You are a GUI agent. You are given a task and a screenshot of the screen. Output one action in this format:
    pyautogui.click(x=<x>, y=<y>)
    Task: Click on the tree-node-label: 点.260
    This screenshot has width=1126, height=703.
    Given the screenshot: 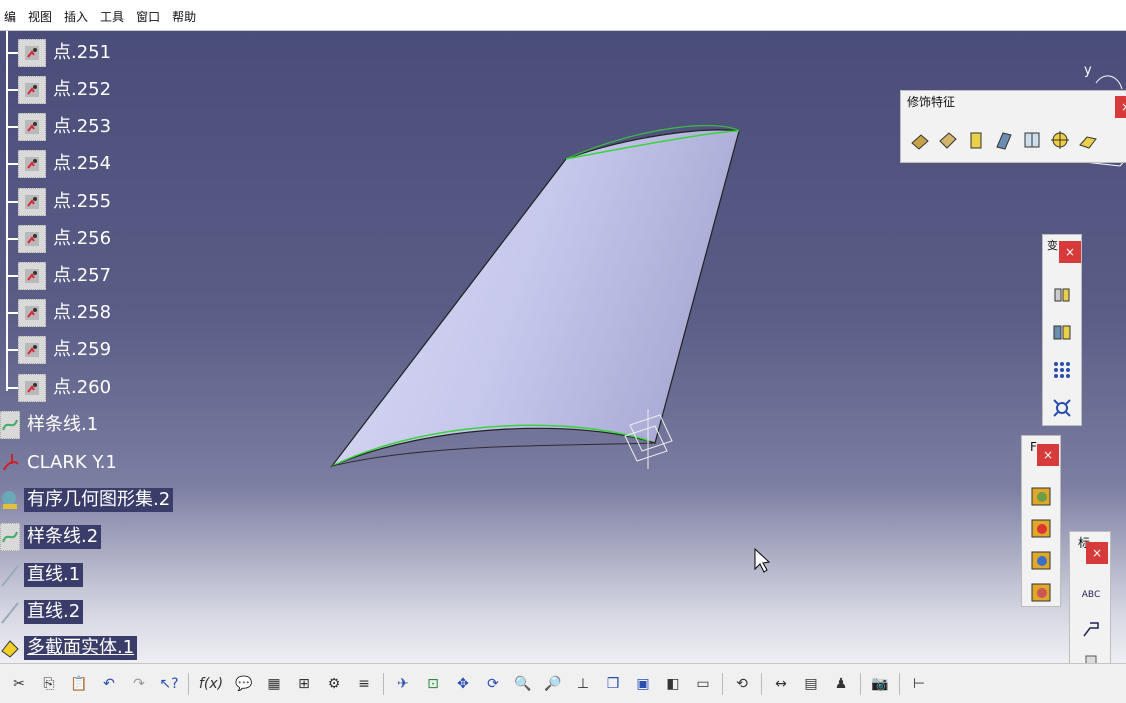 What is the action you would take?
    pyautogui.click(x=82, y=387)
    